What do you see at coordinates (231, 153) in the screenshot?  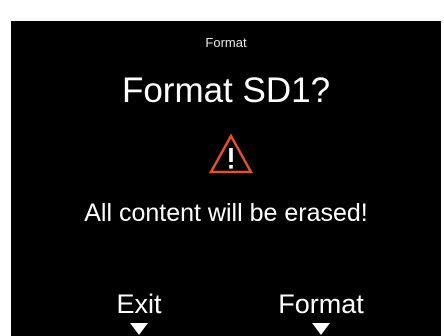 I see `warning-icon` at bounding box center [231, 153].